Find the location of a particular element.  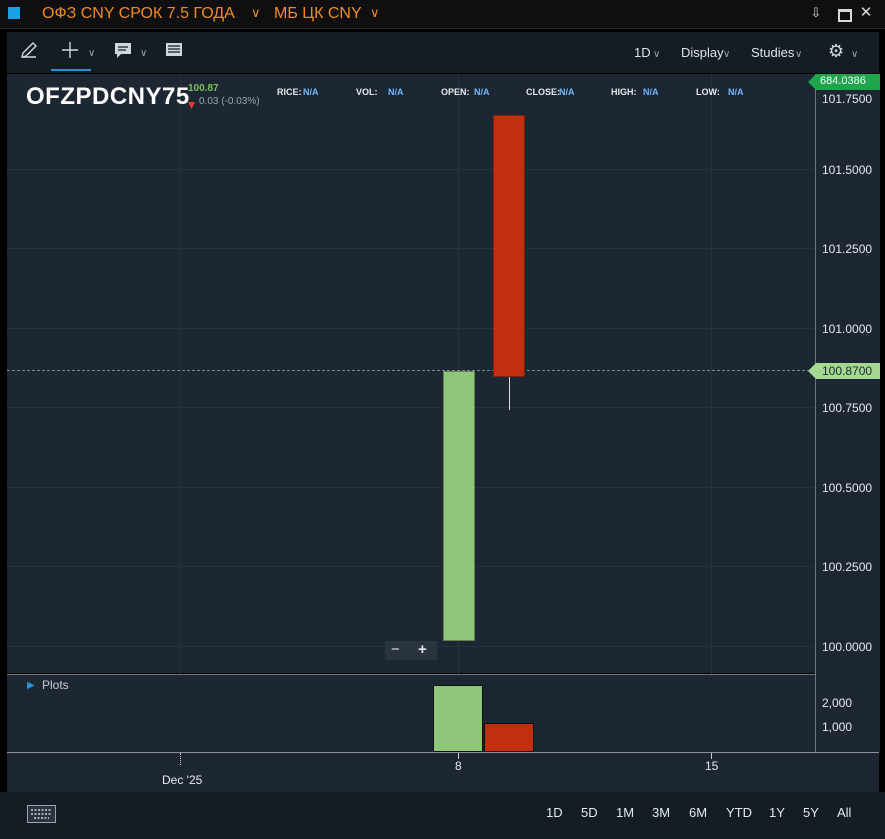

range-button-5d: 5D is located at coordinates (589, 812).